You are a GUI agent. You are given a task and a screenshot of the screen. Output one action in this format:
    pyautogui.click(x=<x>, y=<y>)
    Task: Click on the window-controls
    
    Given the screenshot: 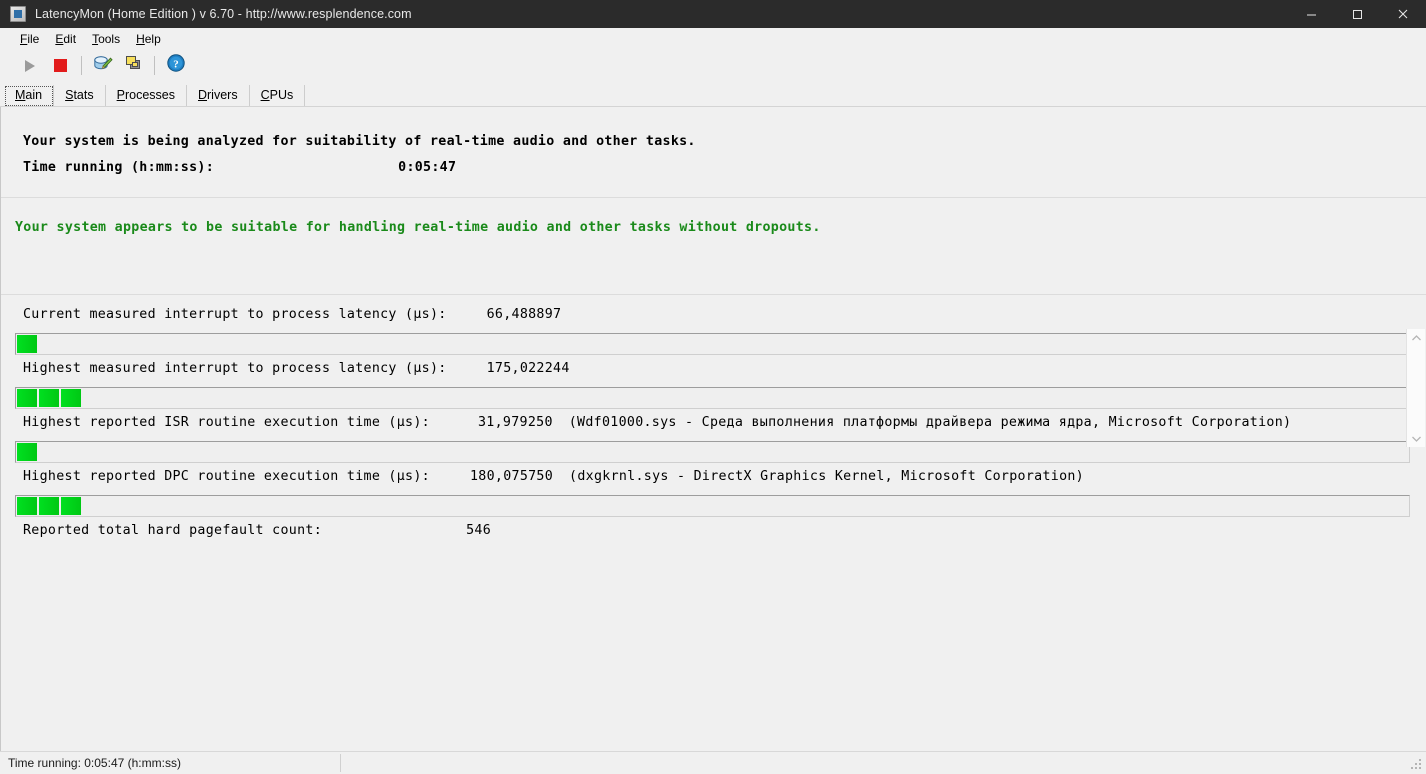 What is the action you would take?
    pyautogui.click(x=1357, y=14)
    